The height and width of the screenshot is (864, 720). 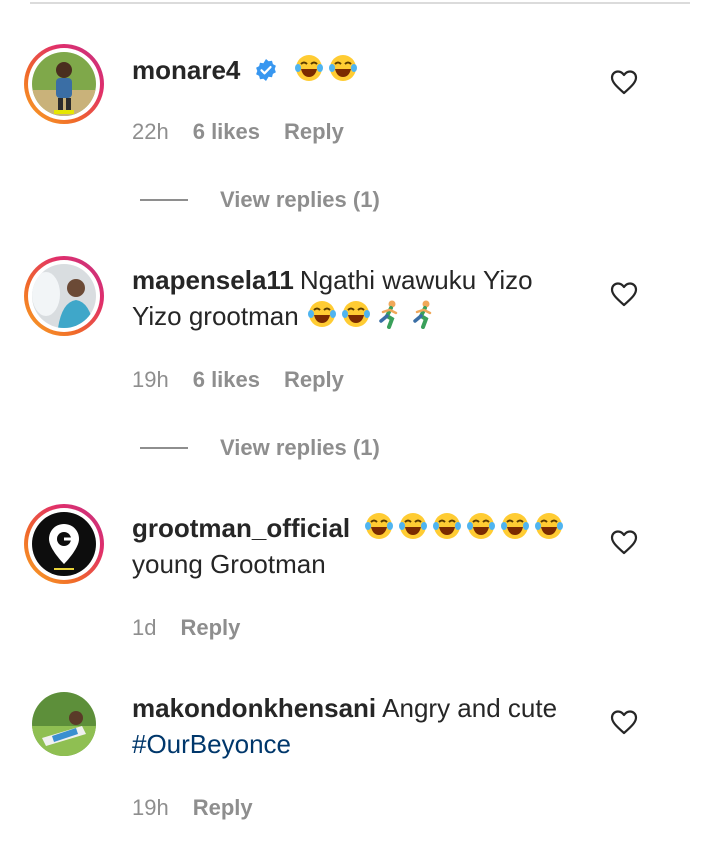 What do you see at coordinates (360, 3) in the screenshot?
I see `top-divider` at bounding box center [360, 3].